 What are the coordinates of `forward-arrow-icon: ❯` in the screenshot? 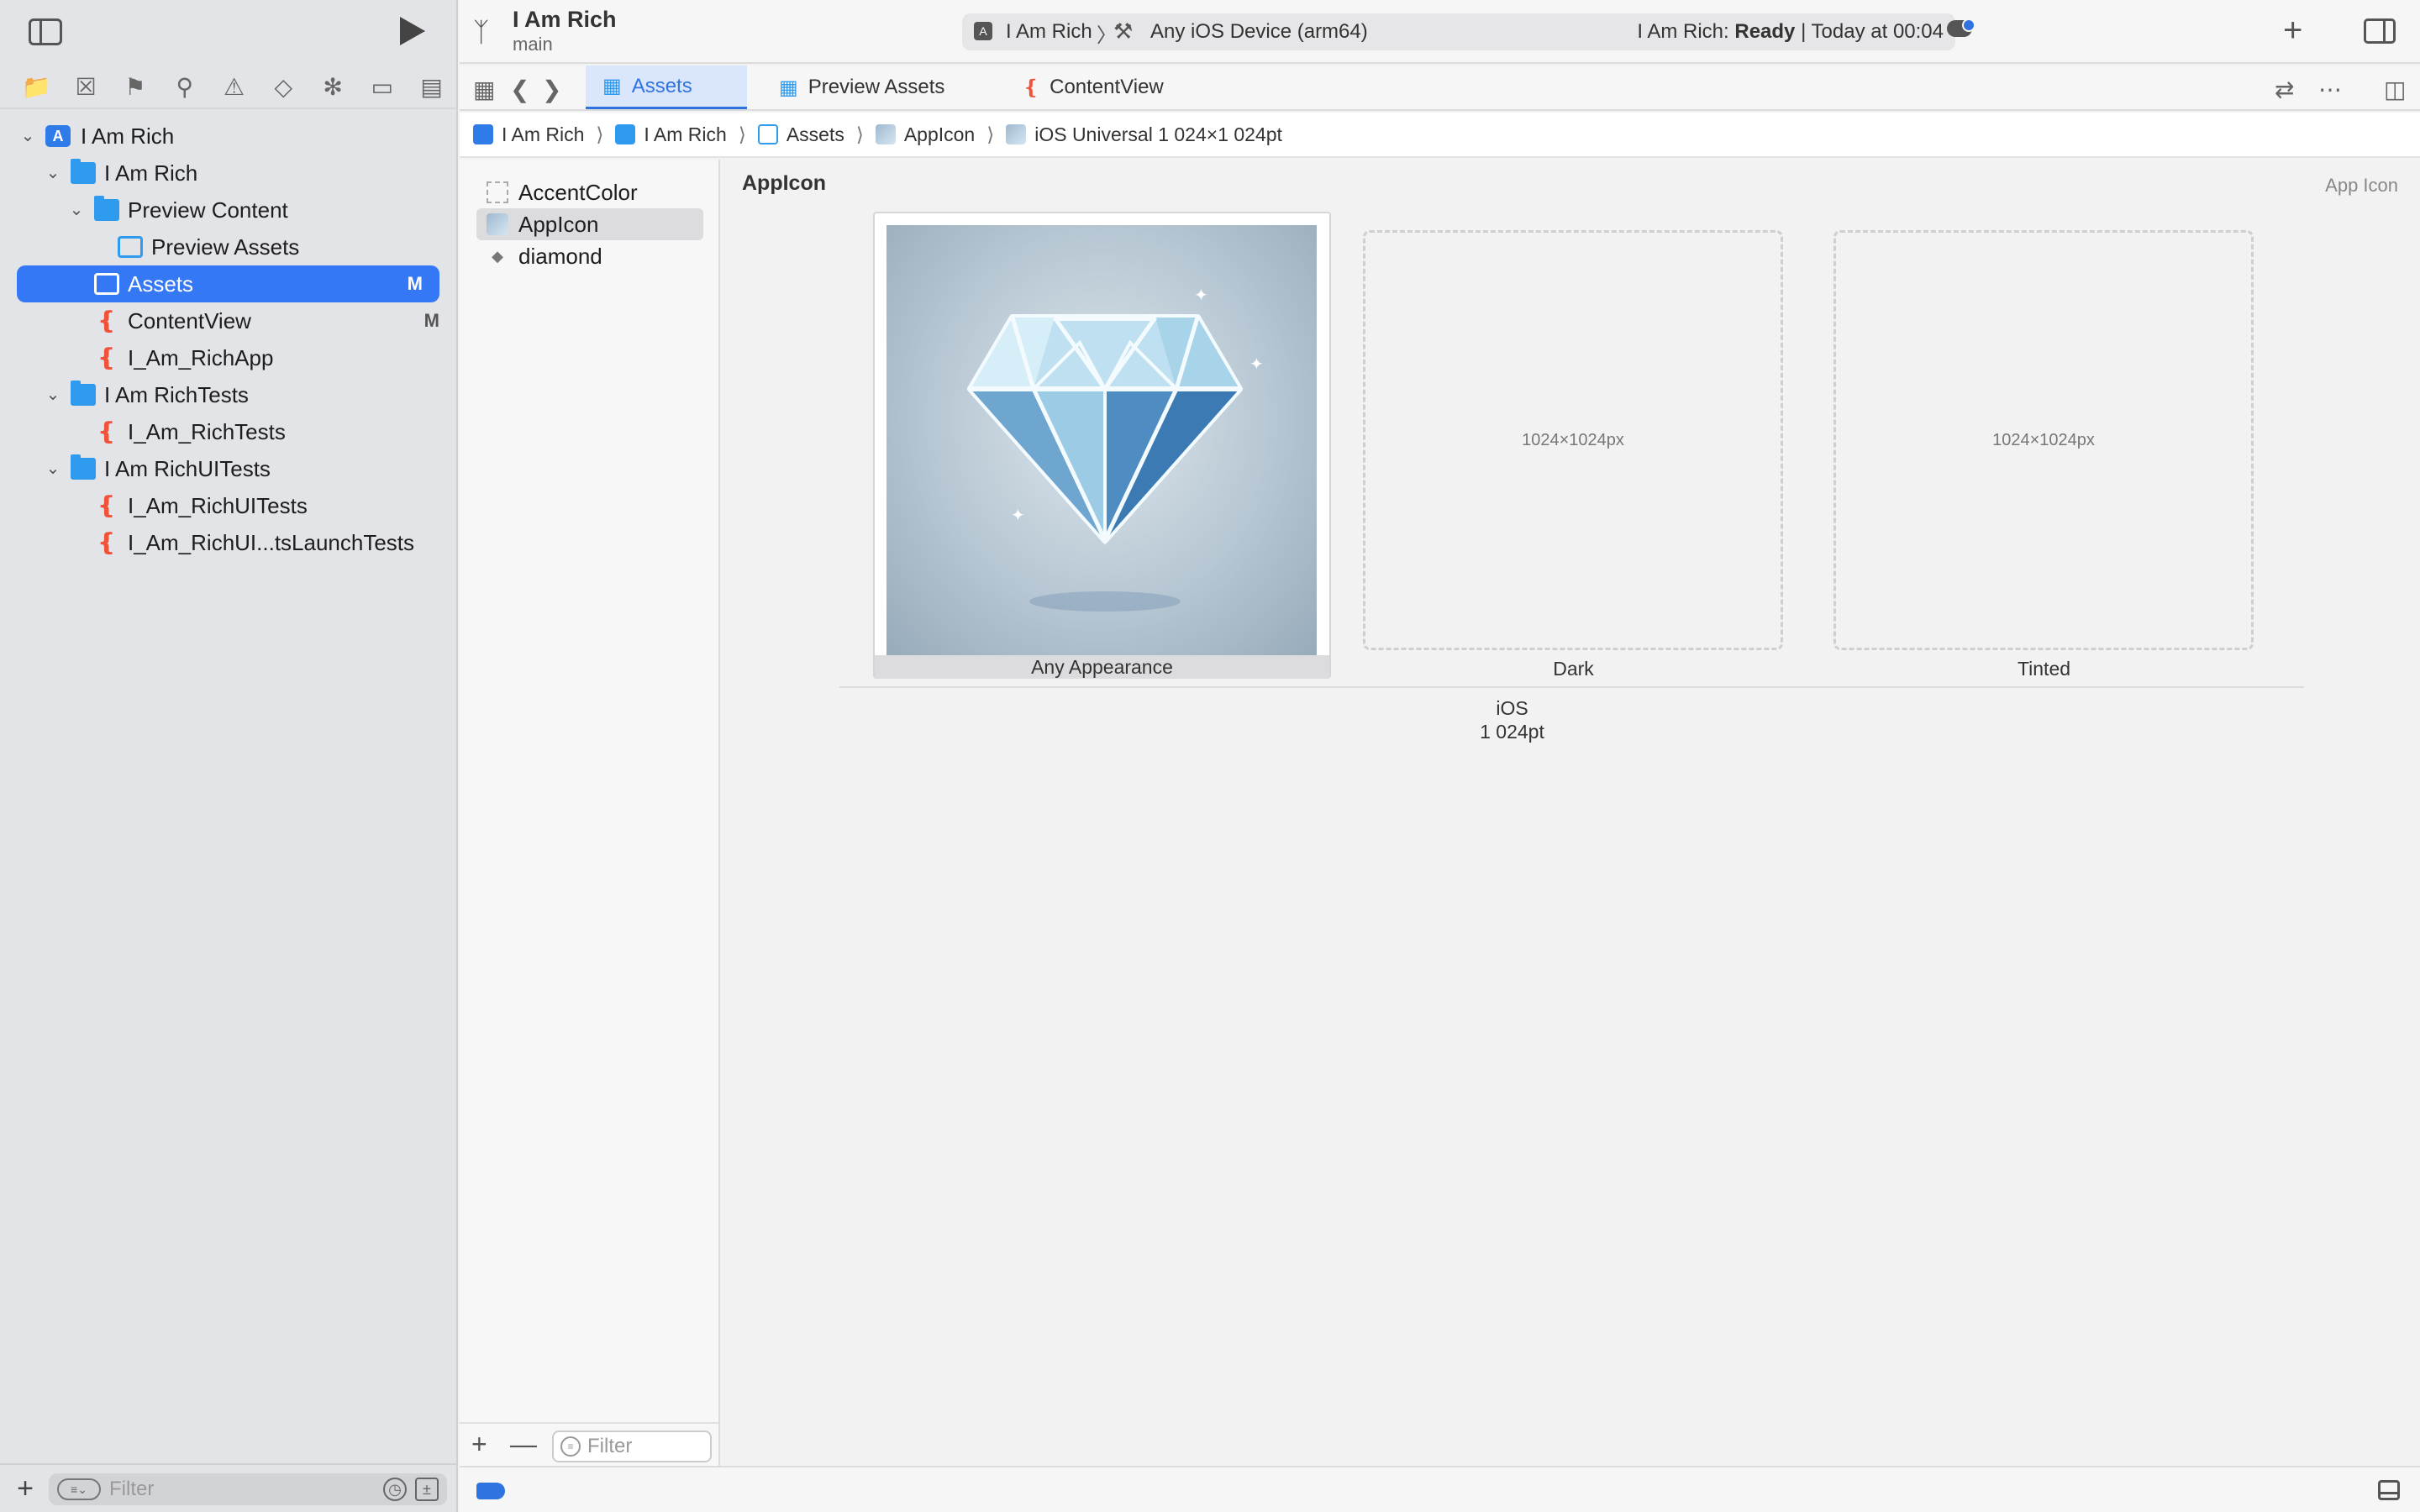 It's located at (552, 89).